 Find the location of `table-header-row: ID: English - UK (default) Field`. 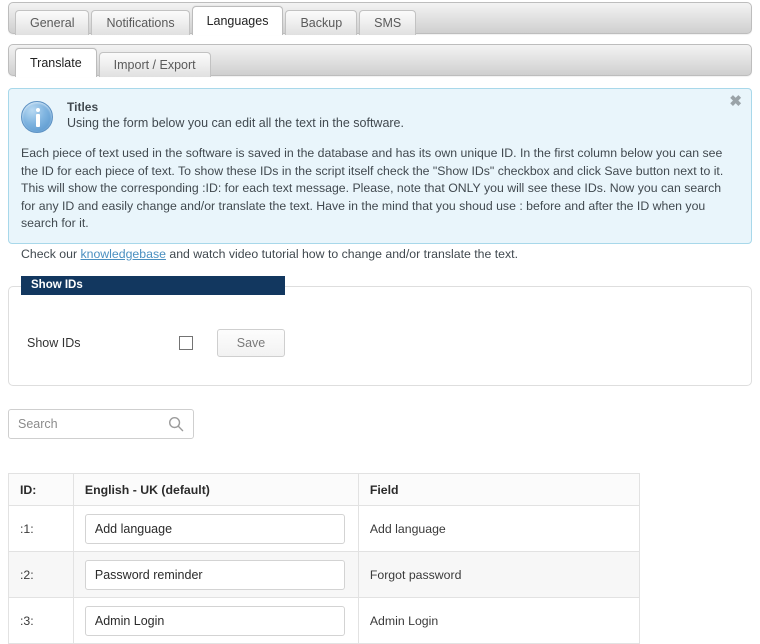

table-header-row: ID: English - UK (default) Field is located at coordinates (324, 489).